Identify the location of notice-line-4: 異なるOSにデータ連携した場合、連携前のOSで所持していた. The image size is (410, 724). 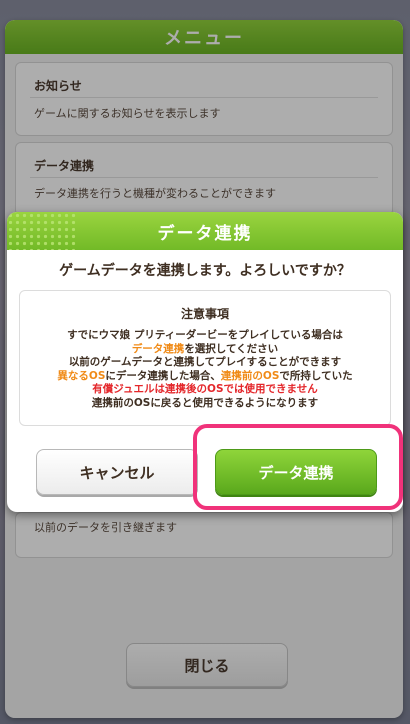
(205, 377).